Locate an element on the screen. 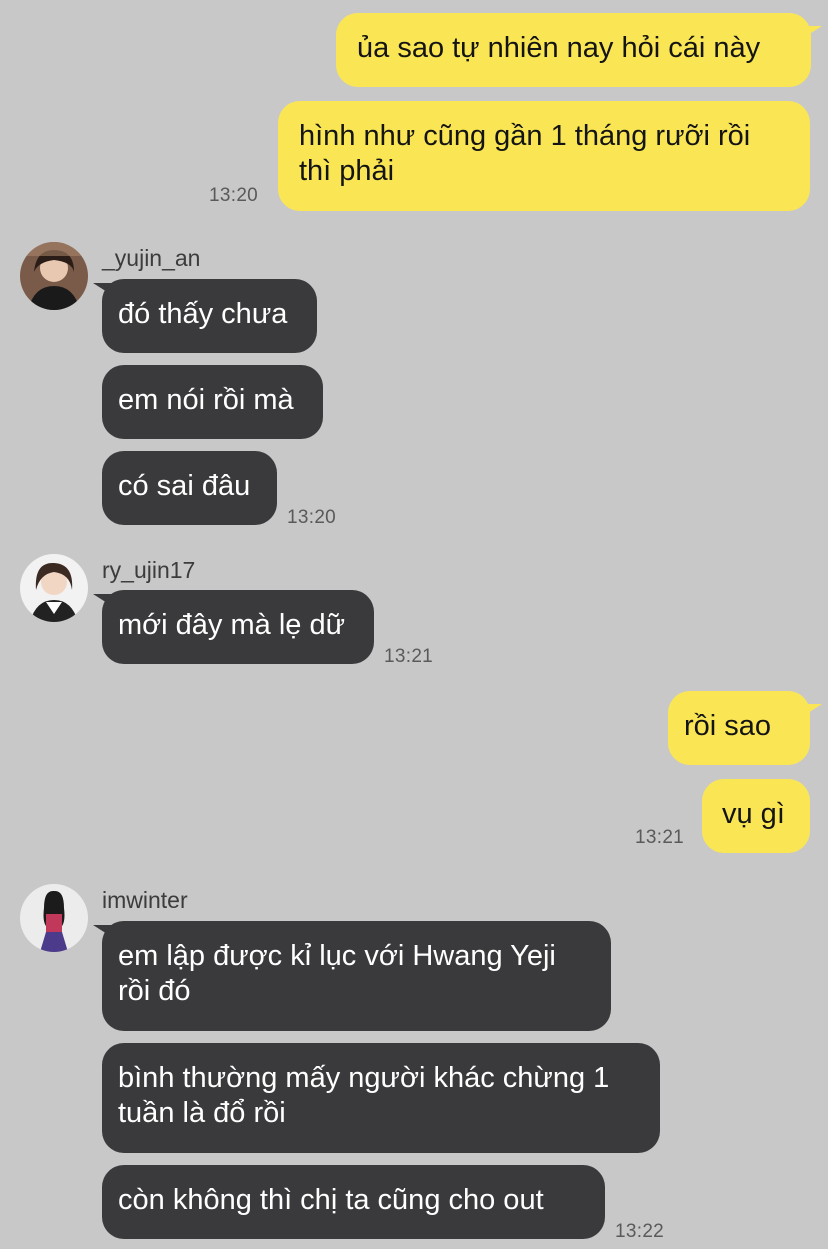 This screenshot has width=828, height=1249. incoming-message: còn không thì chị ta cũng cho out is located at coordinates (353, 1202).